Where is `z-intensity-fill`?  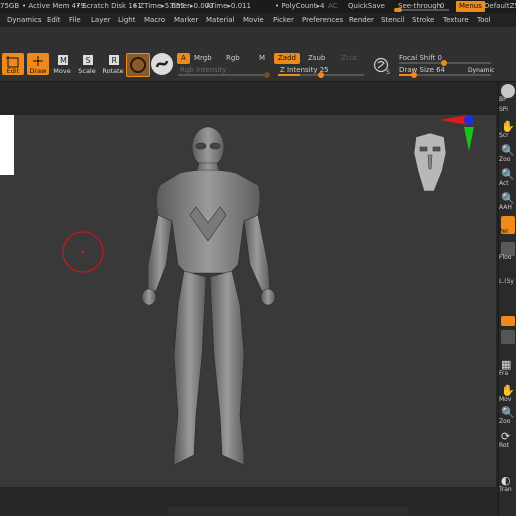 z-intensity-fill is located at coordinates (289, 75).